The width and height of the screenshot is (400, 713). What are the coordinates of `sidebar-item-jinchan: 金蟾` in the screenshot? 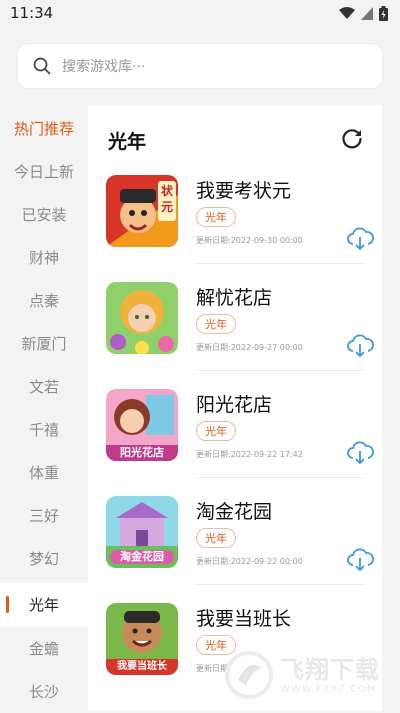 It's located at (44, 648).